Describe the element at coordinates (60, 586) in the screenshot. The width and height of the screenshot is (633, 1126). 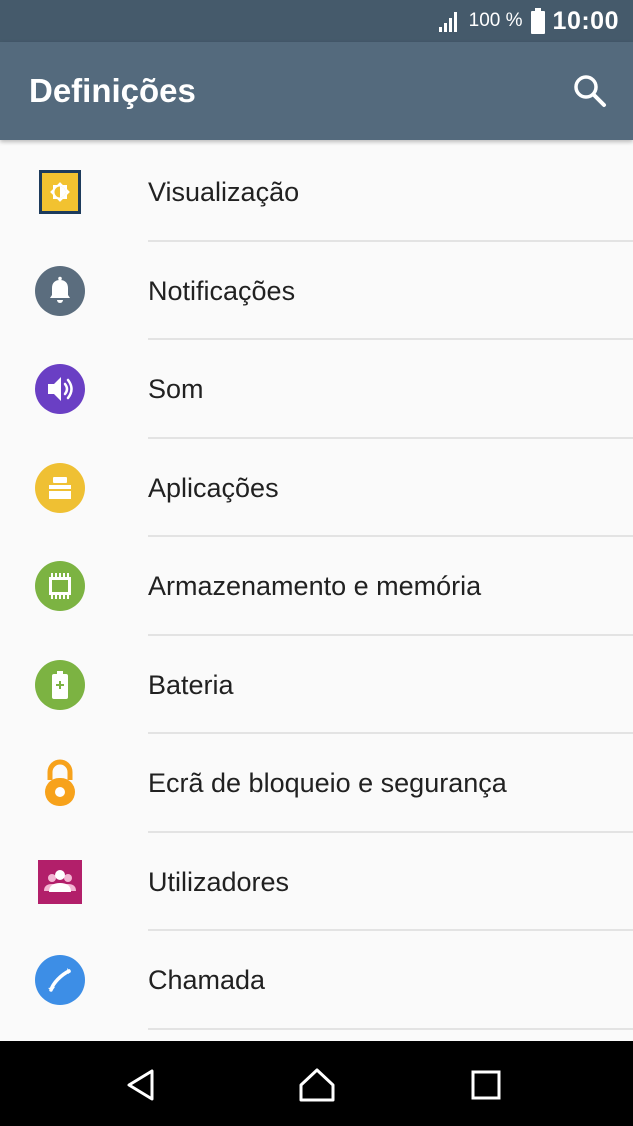
I see `memory-chip-icon` at that location.